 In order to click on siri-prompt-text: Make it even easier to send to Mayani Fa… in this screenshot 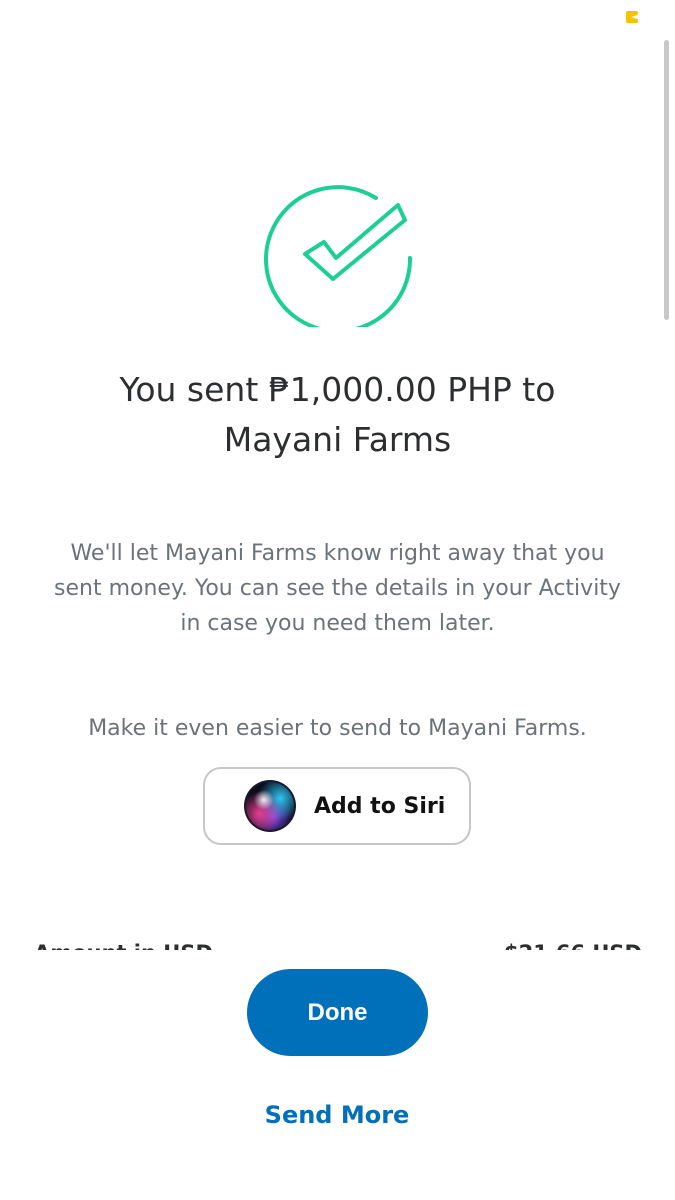, I will do `click(337, 728)`.